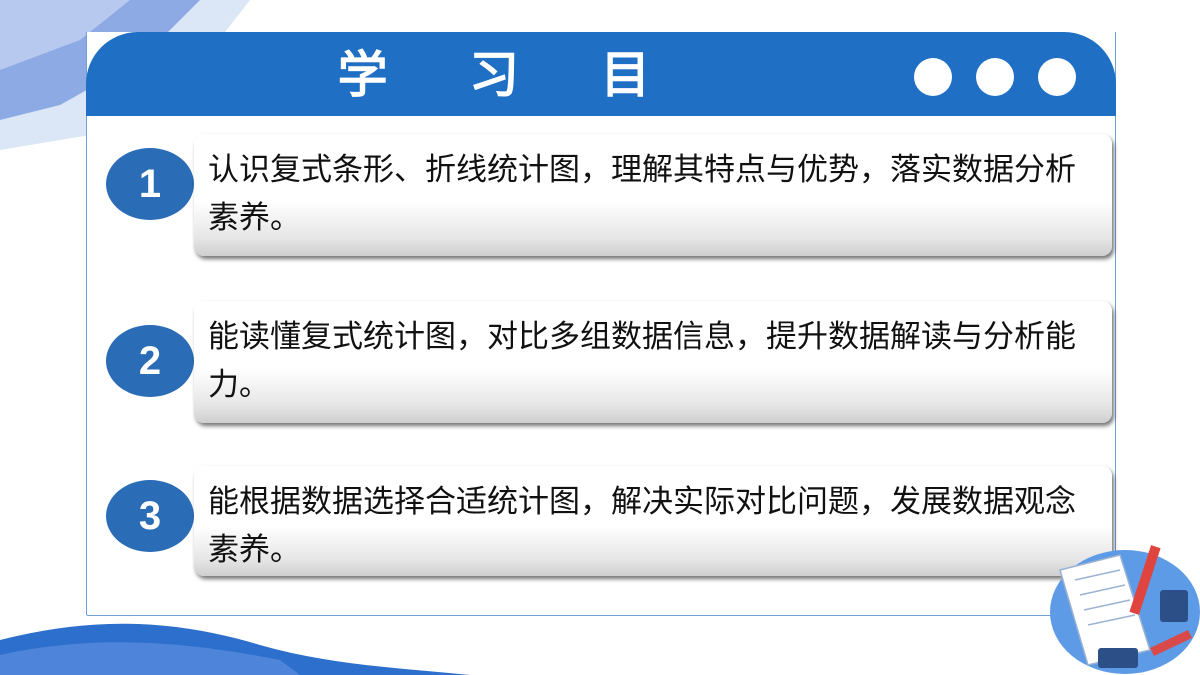 The width and height of the screenshot is (1200, 675). What do you see at coordinates (510, 110) in the screenshot?
I see `page-title: 学 习 目 标` at bounding box center [510, 110].